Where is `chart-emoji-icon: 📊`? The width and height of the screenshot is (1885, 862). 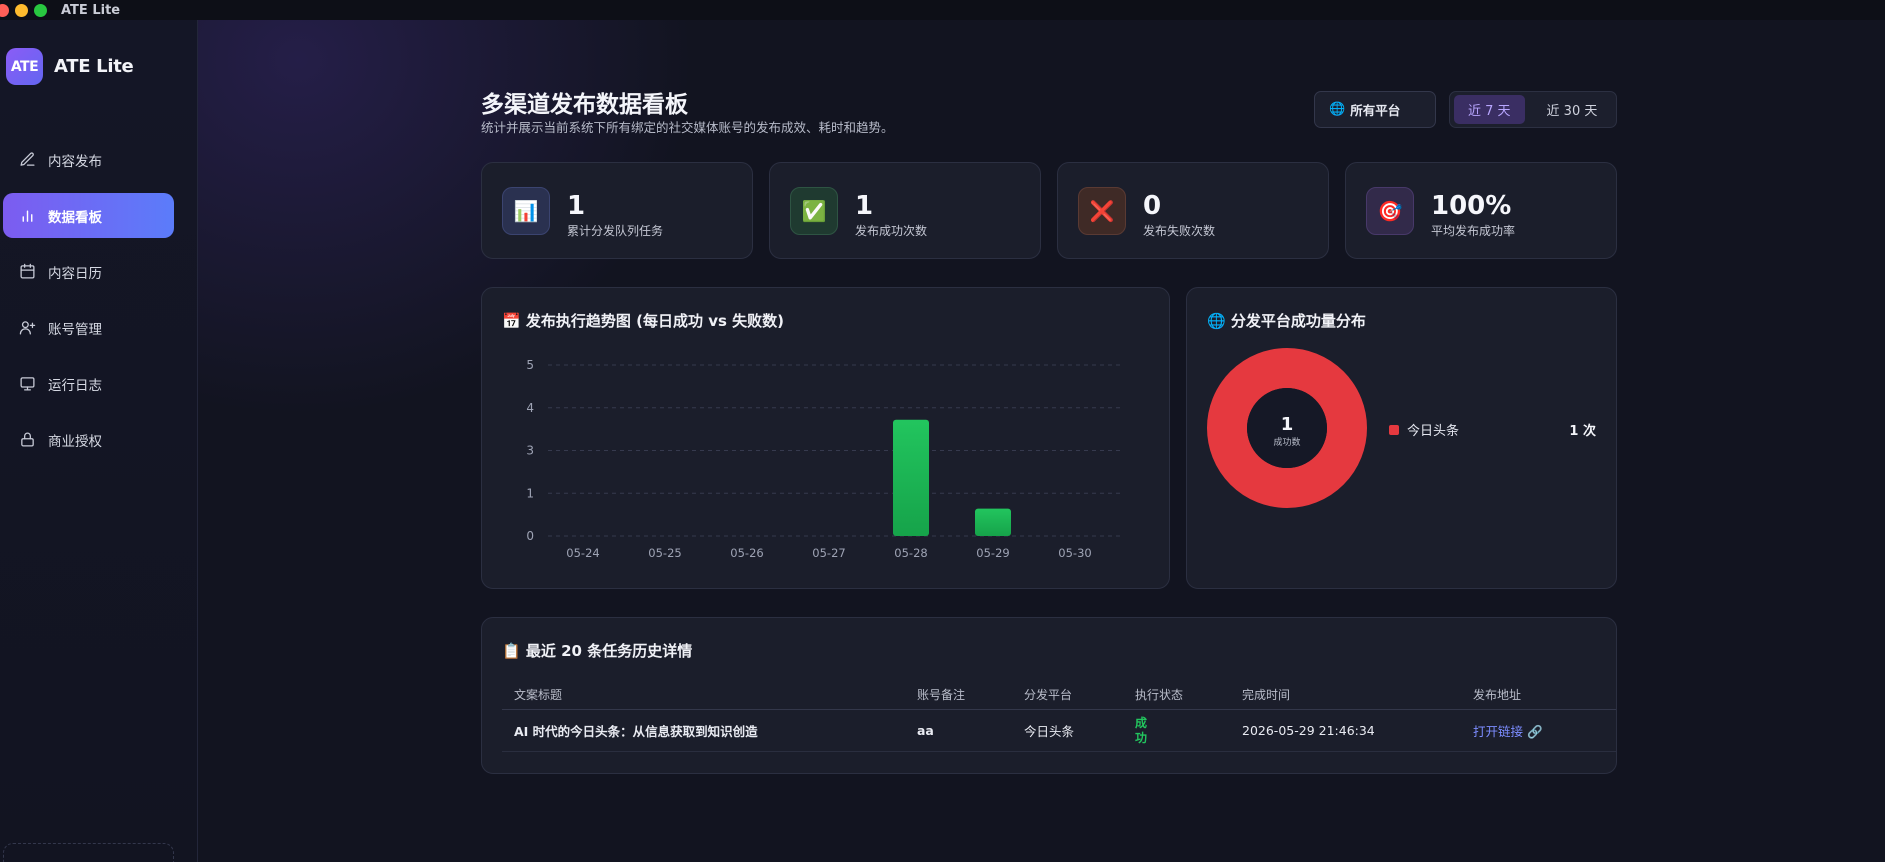
chart-emoji-icon: 📊 is located at coordinates (526, 211).